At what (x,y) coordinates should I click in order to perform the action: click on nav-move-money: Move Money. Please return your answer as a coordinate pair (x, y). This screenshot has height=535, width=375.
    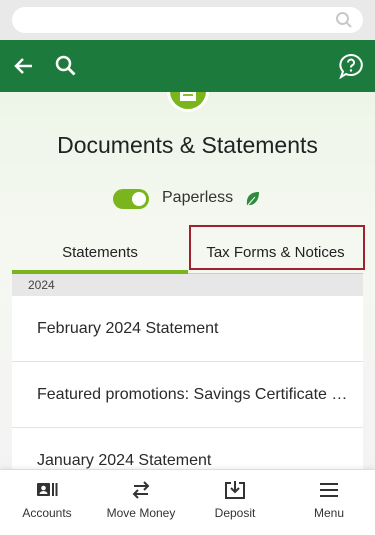
    Looking at the image, I should click on (141, 502).